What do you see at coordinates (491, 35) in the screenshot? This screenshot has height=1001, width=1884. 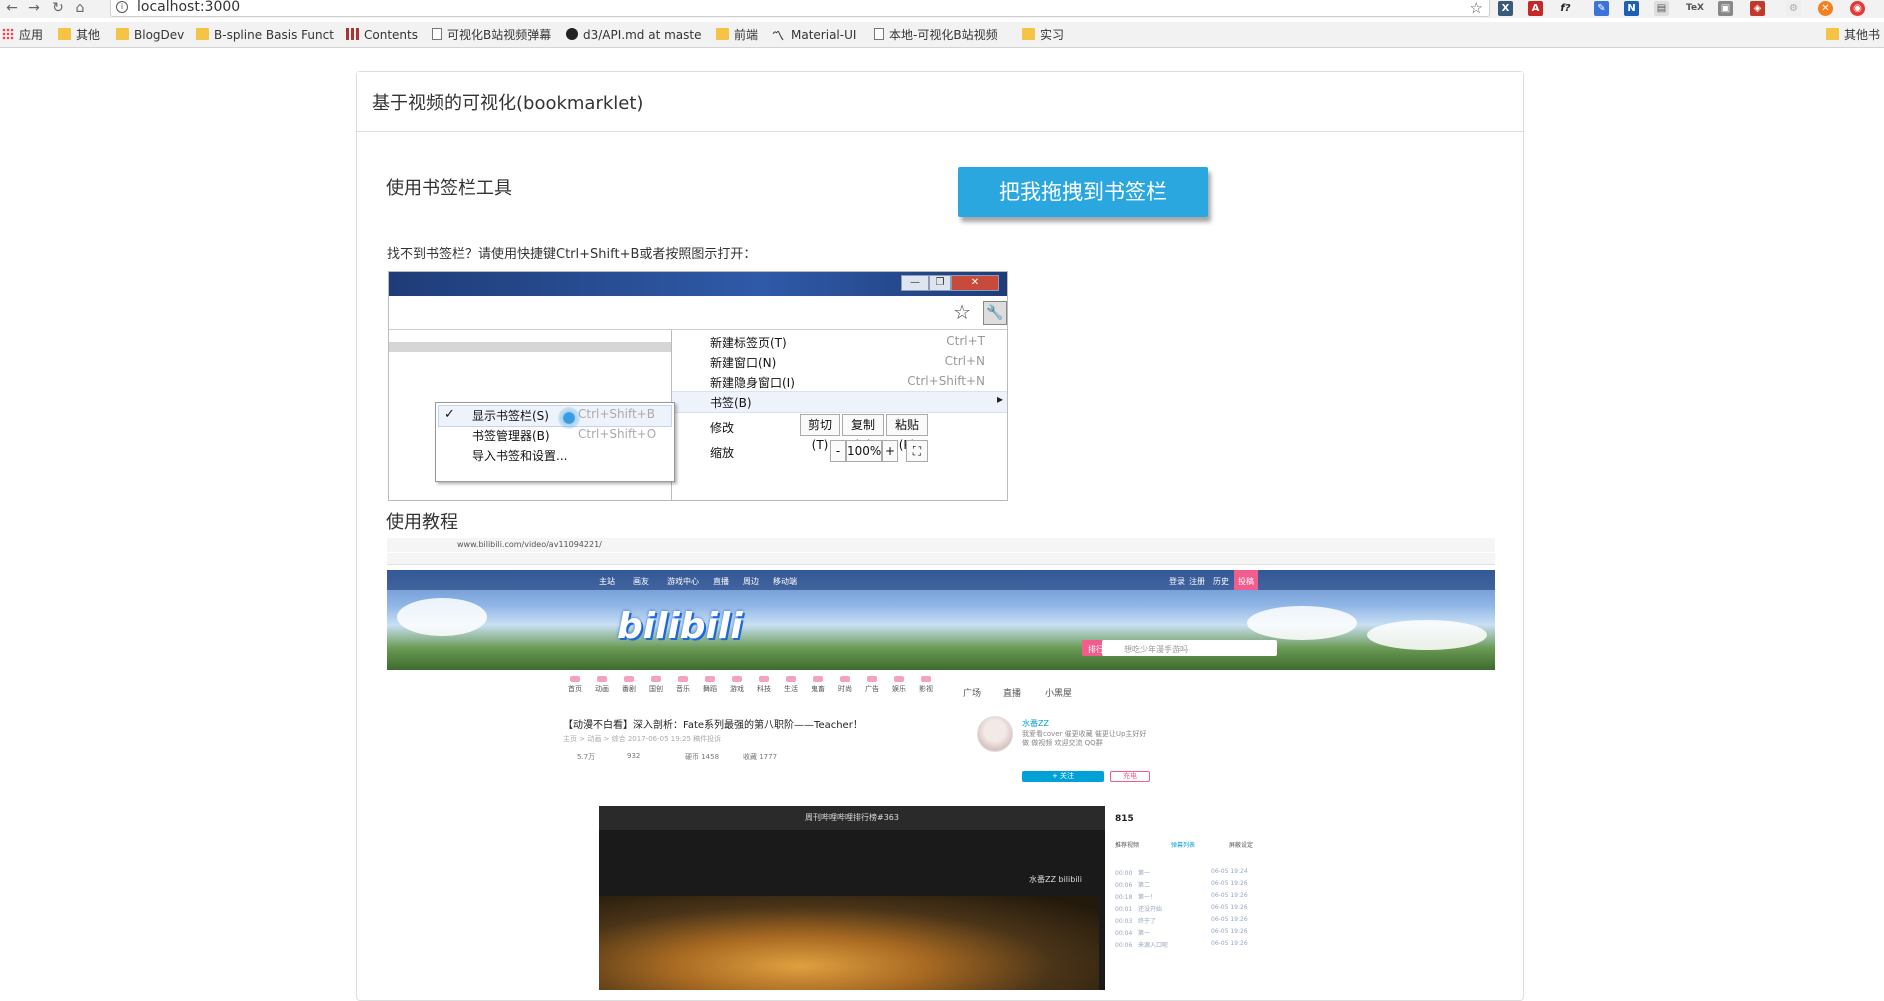 I see `bookmark-link: 可视化B站视频弹幕` at bounding box center [491, 35].